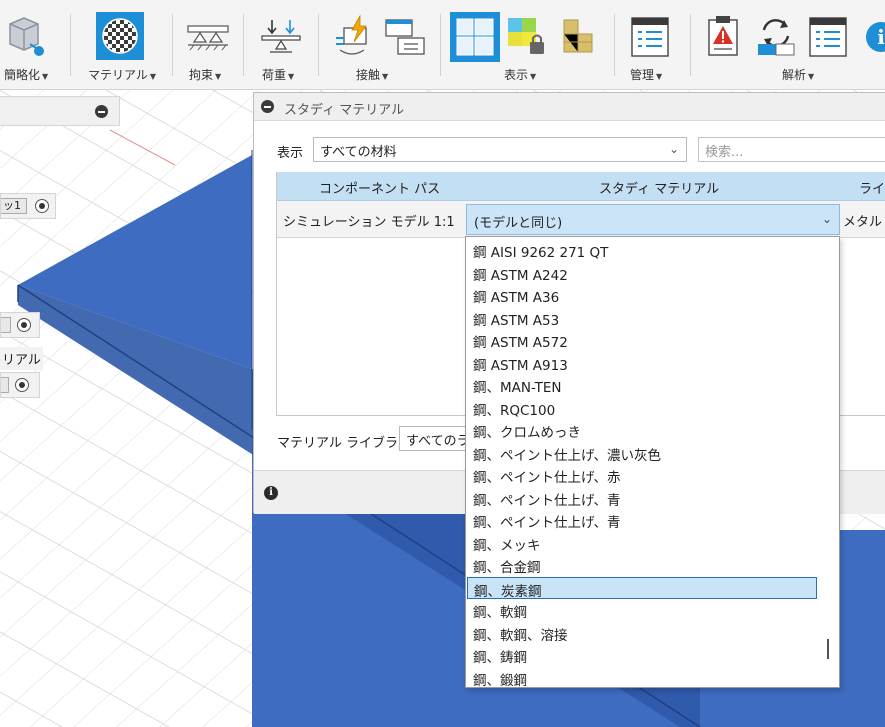  What do you see at coordinates (863, 222) in the screenshot?
I see `row-library: メタル` at bounding box center [863, 222].